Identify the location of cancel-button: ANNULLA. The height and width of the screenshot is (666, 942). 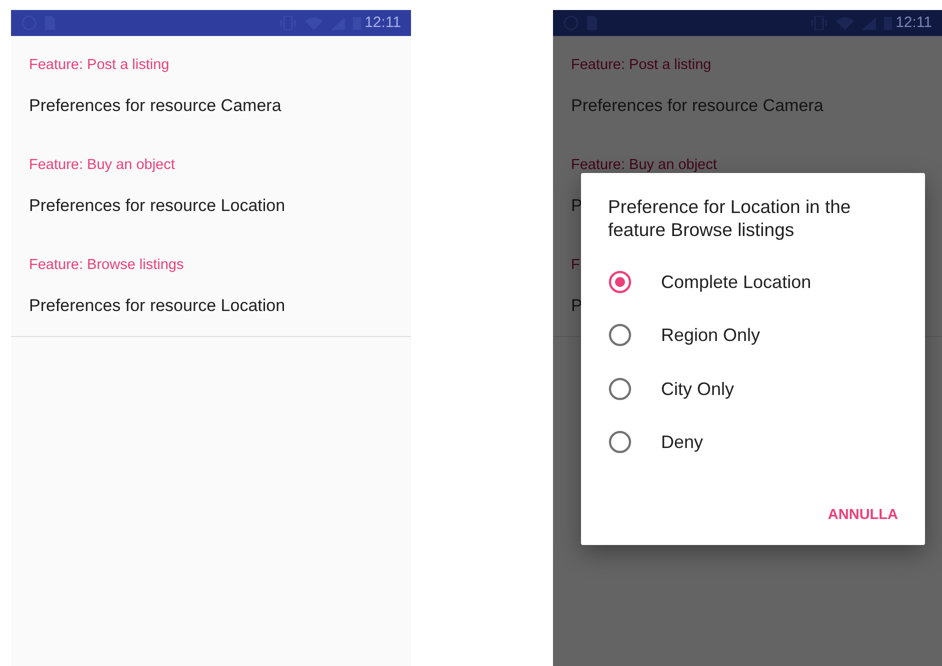
(862, 515).